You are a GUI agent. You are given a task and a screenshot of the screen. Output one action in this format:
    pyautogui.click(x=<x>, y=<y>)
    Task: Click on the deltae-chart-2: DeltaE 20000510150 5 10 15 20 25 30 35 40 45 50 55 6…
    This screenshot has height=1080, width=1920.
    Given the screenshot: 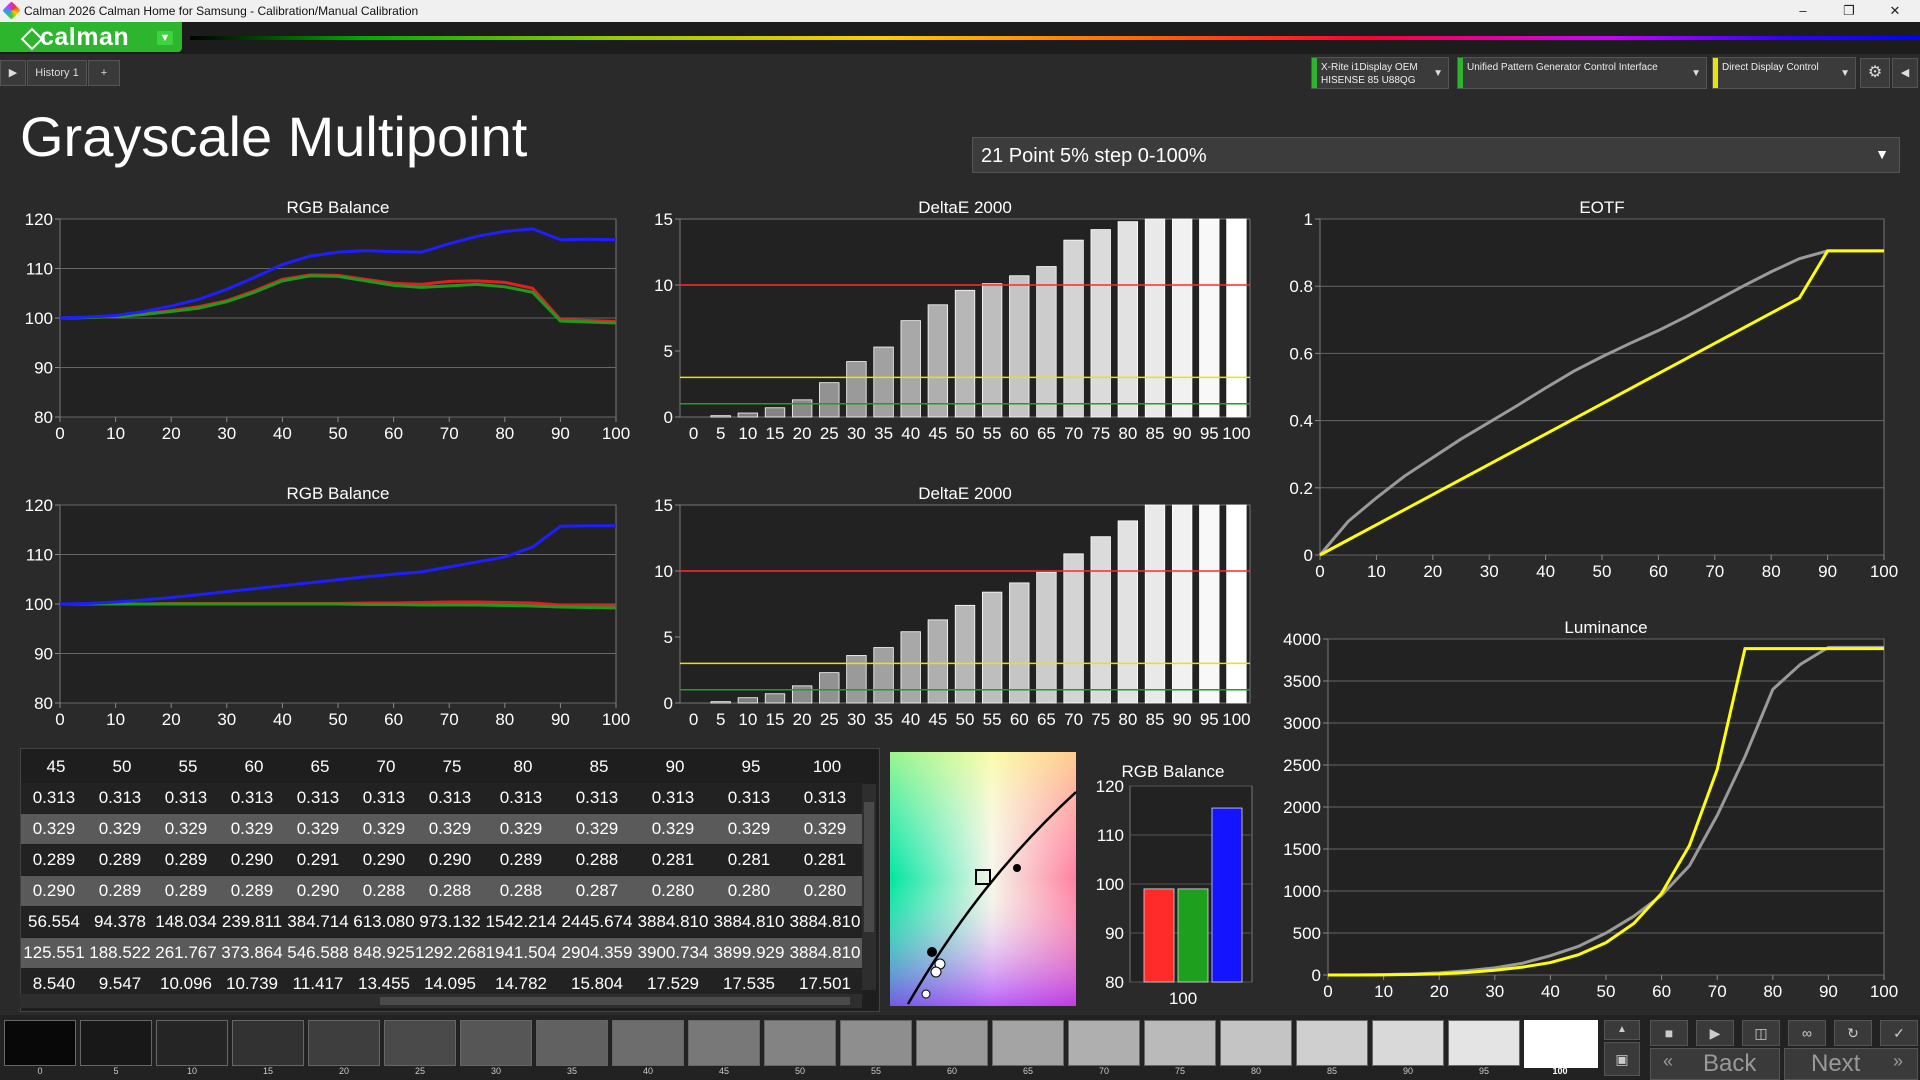 What is the action you would take?
    pyautogui.click(x=952, y=606)
    